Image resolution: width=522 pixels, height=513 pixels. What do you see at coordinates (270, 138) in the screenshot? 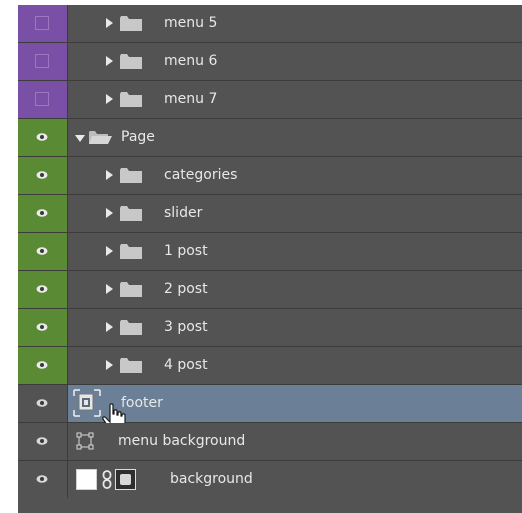
I see `layer-row-page: Page` at bounding box center [270, 138].